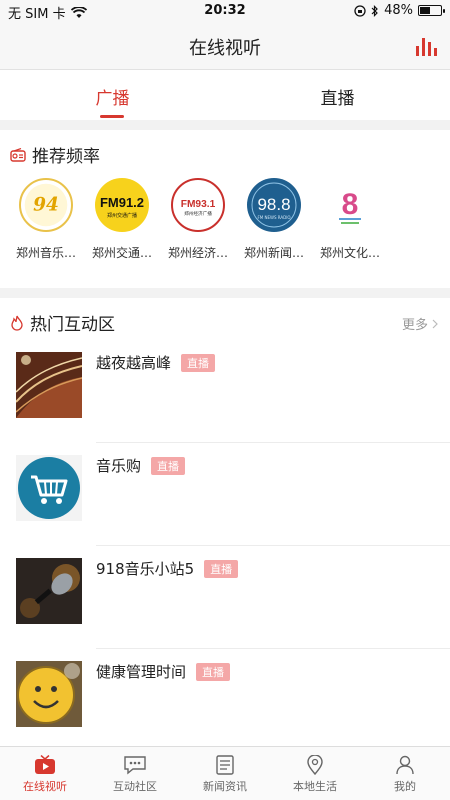 Image resolution: width=450 pixels, height=800 pixels. Describe the element at coordinates (45, 764) in the screenshot. I see `tv-play-icon` at that location.